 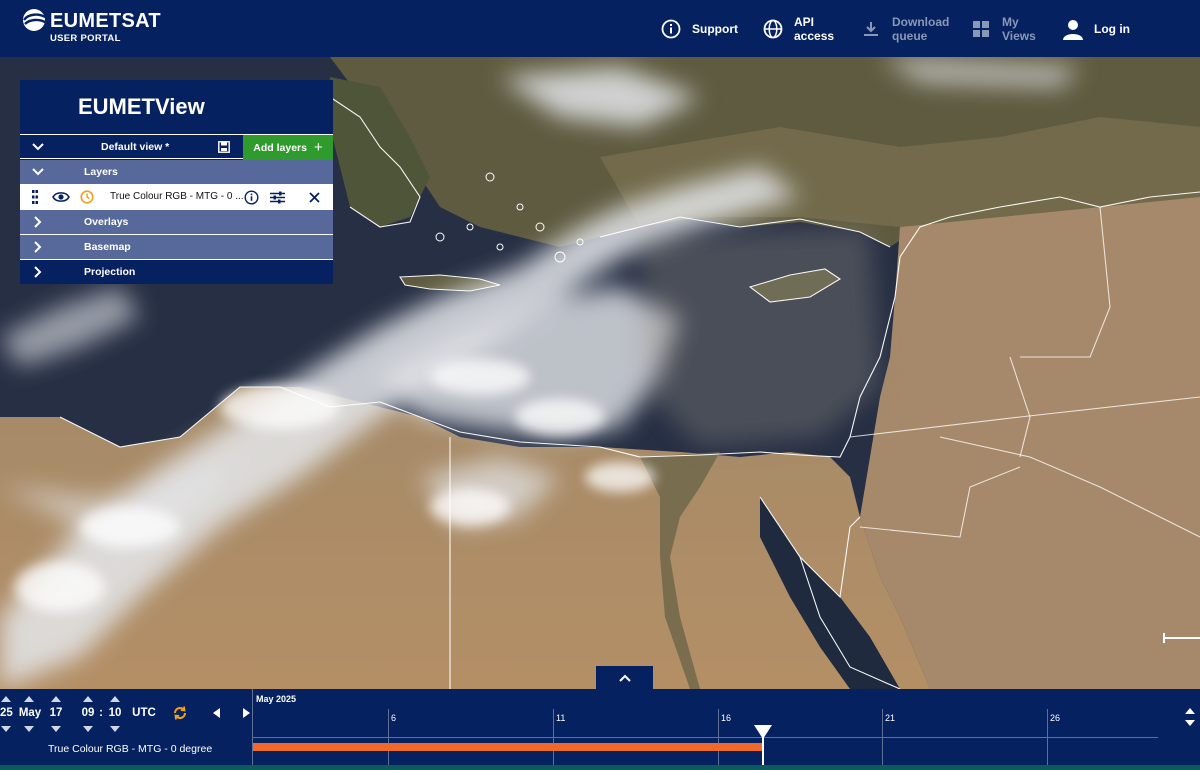 What do you see at coordinates (277, 197) in the screenshot?
I see `sliders-icon` at bounding box center [277, 197].